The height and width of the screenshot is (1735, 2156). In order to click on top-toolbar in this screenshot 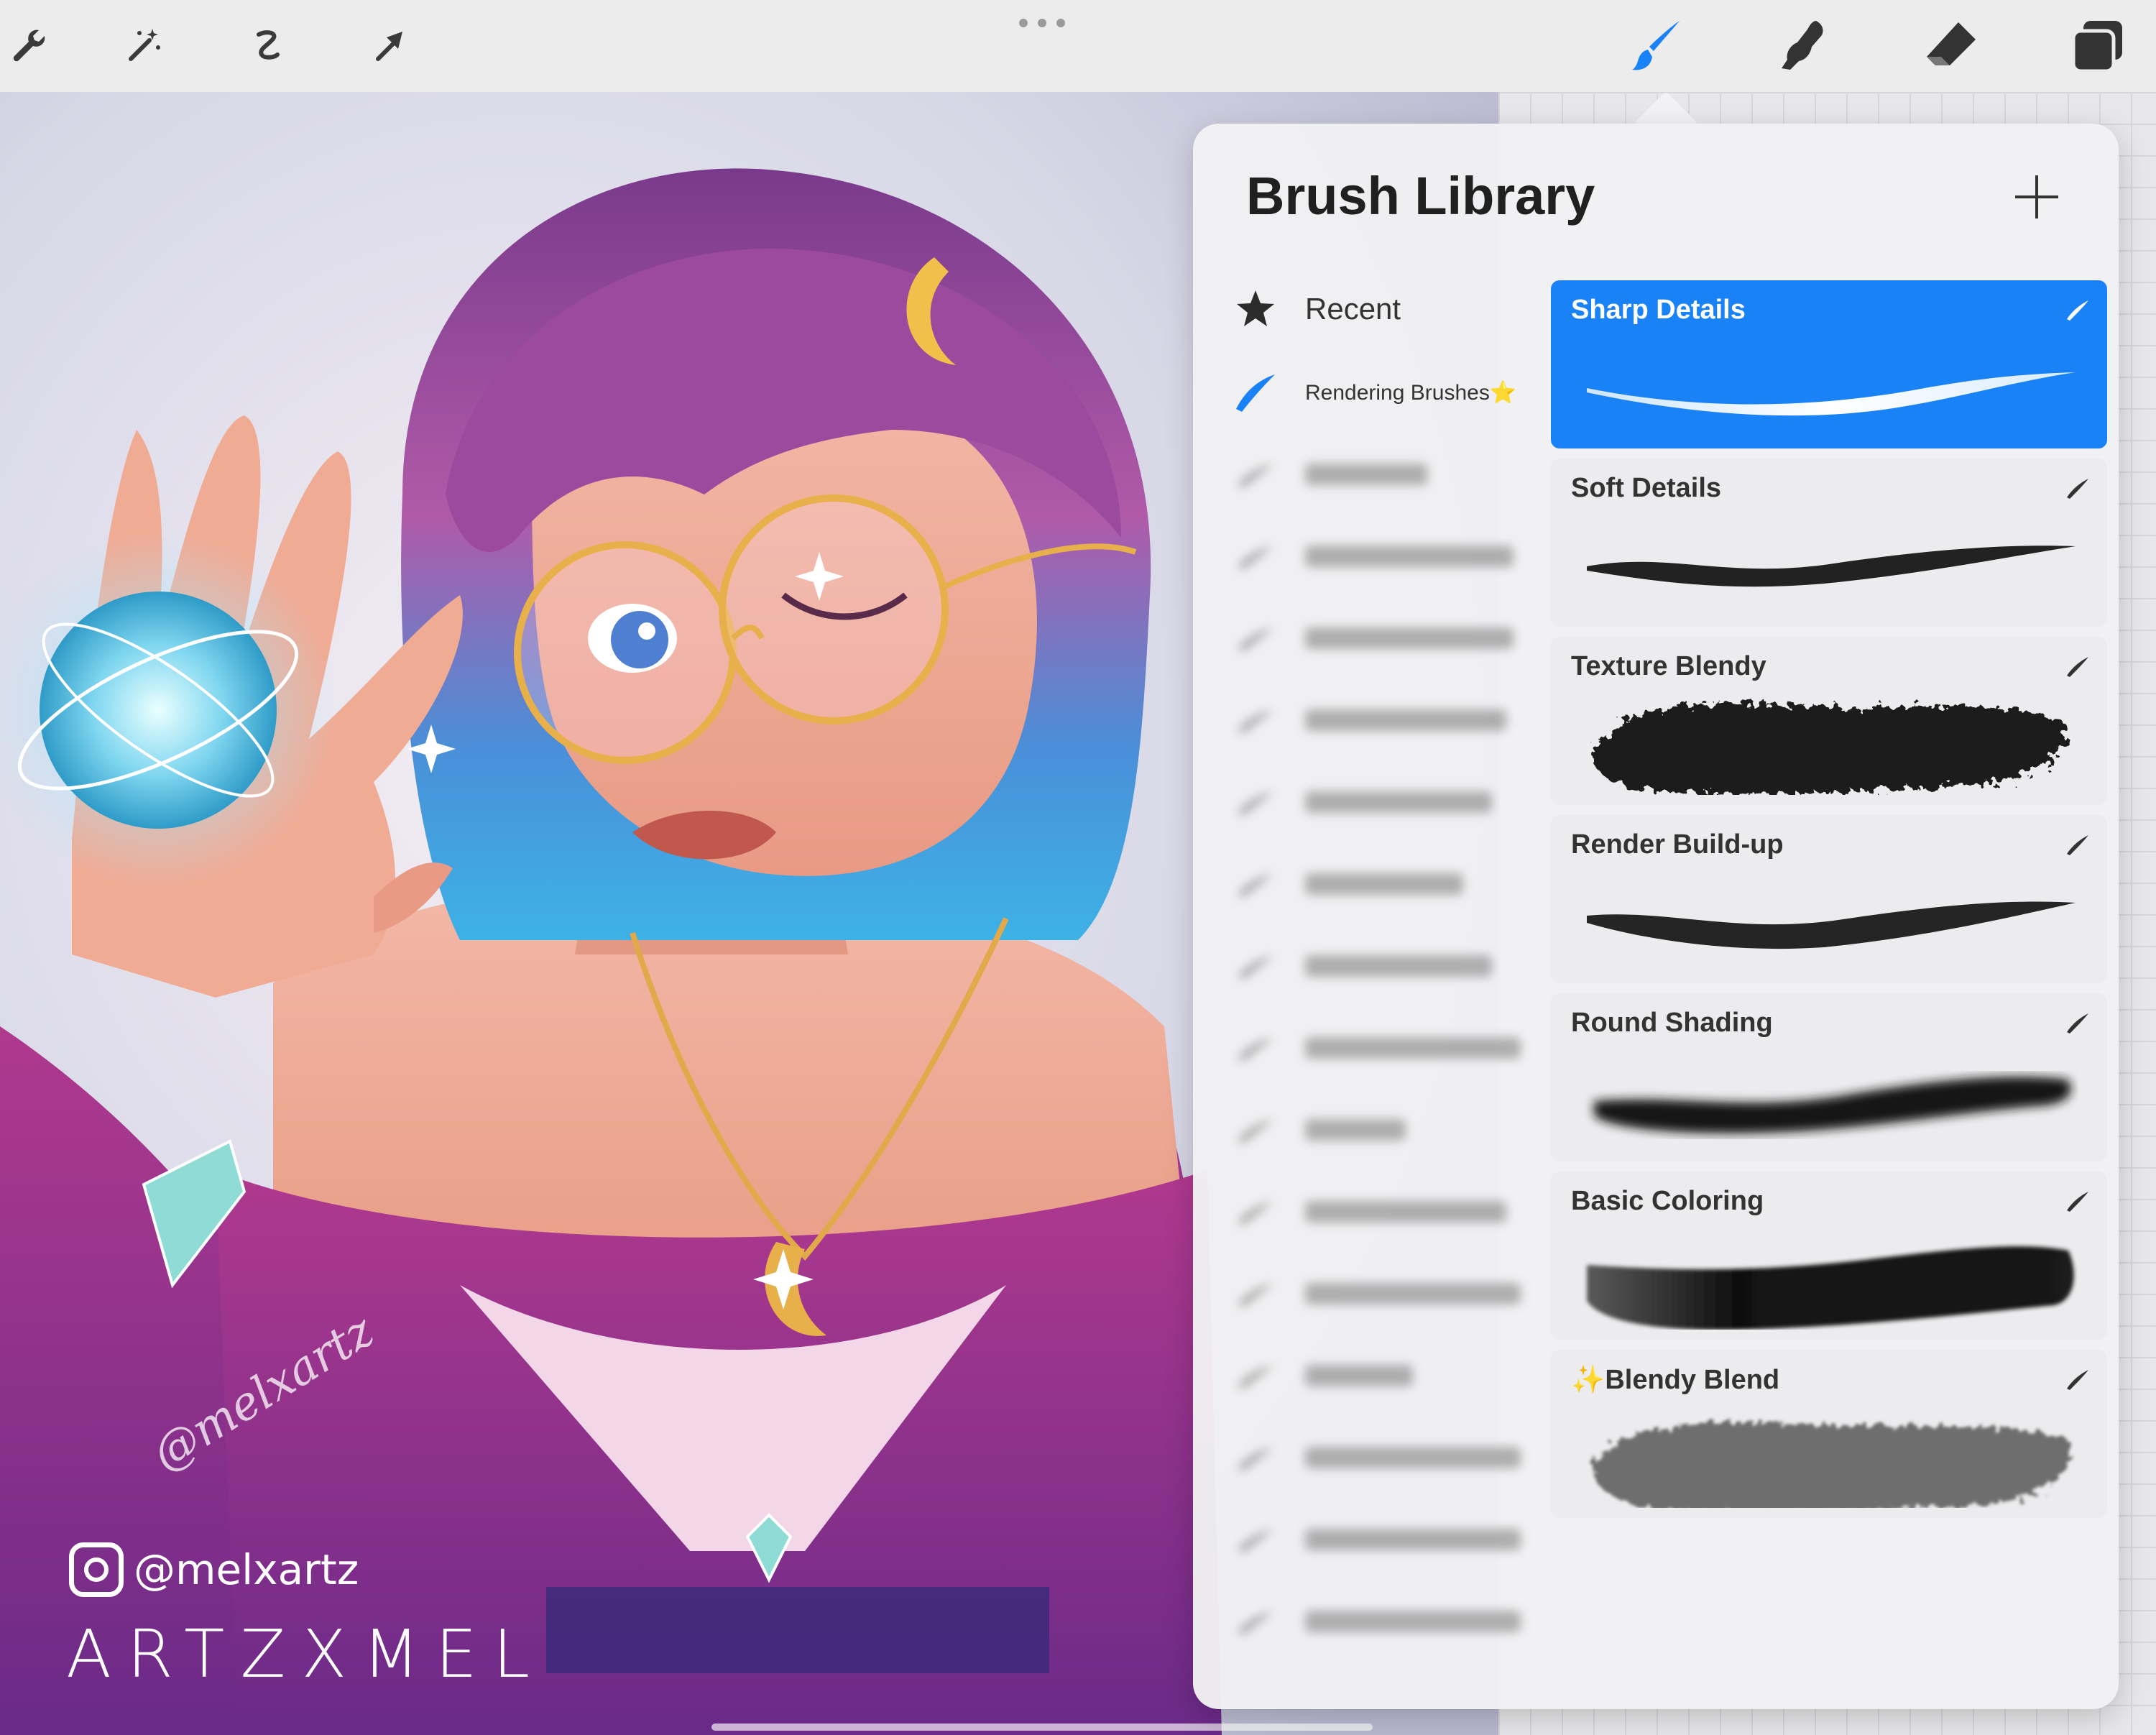, I will do `click(1078, 46)`.